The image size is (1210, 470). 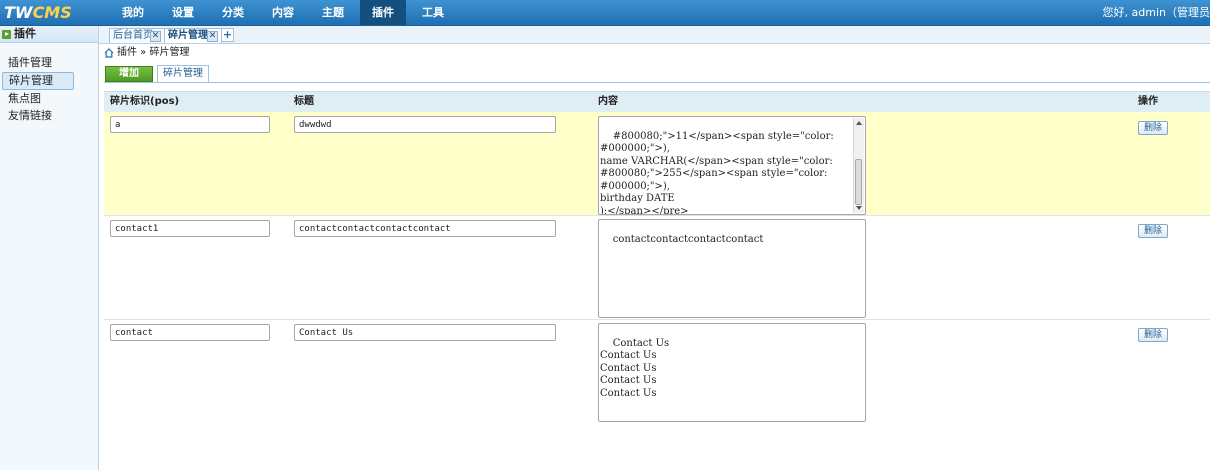 I want to click on table-header: 碎片标识(pos) 标题 内容 操作, so click(x=657, y=102).